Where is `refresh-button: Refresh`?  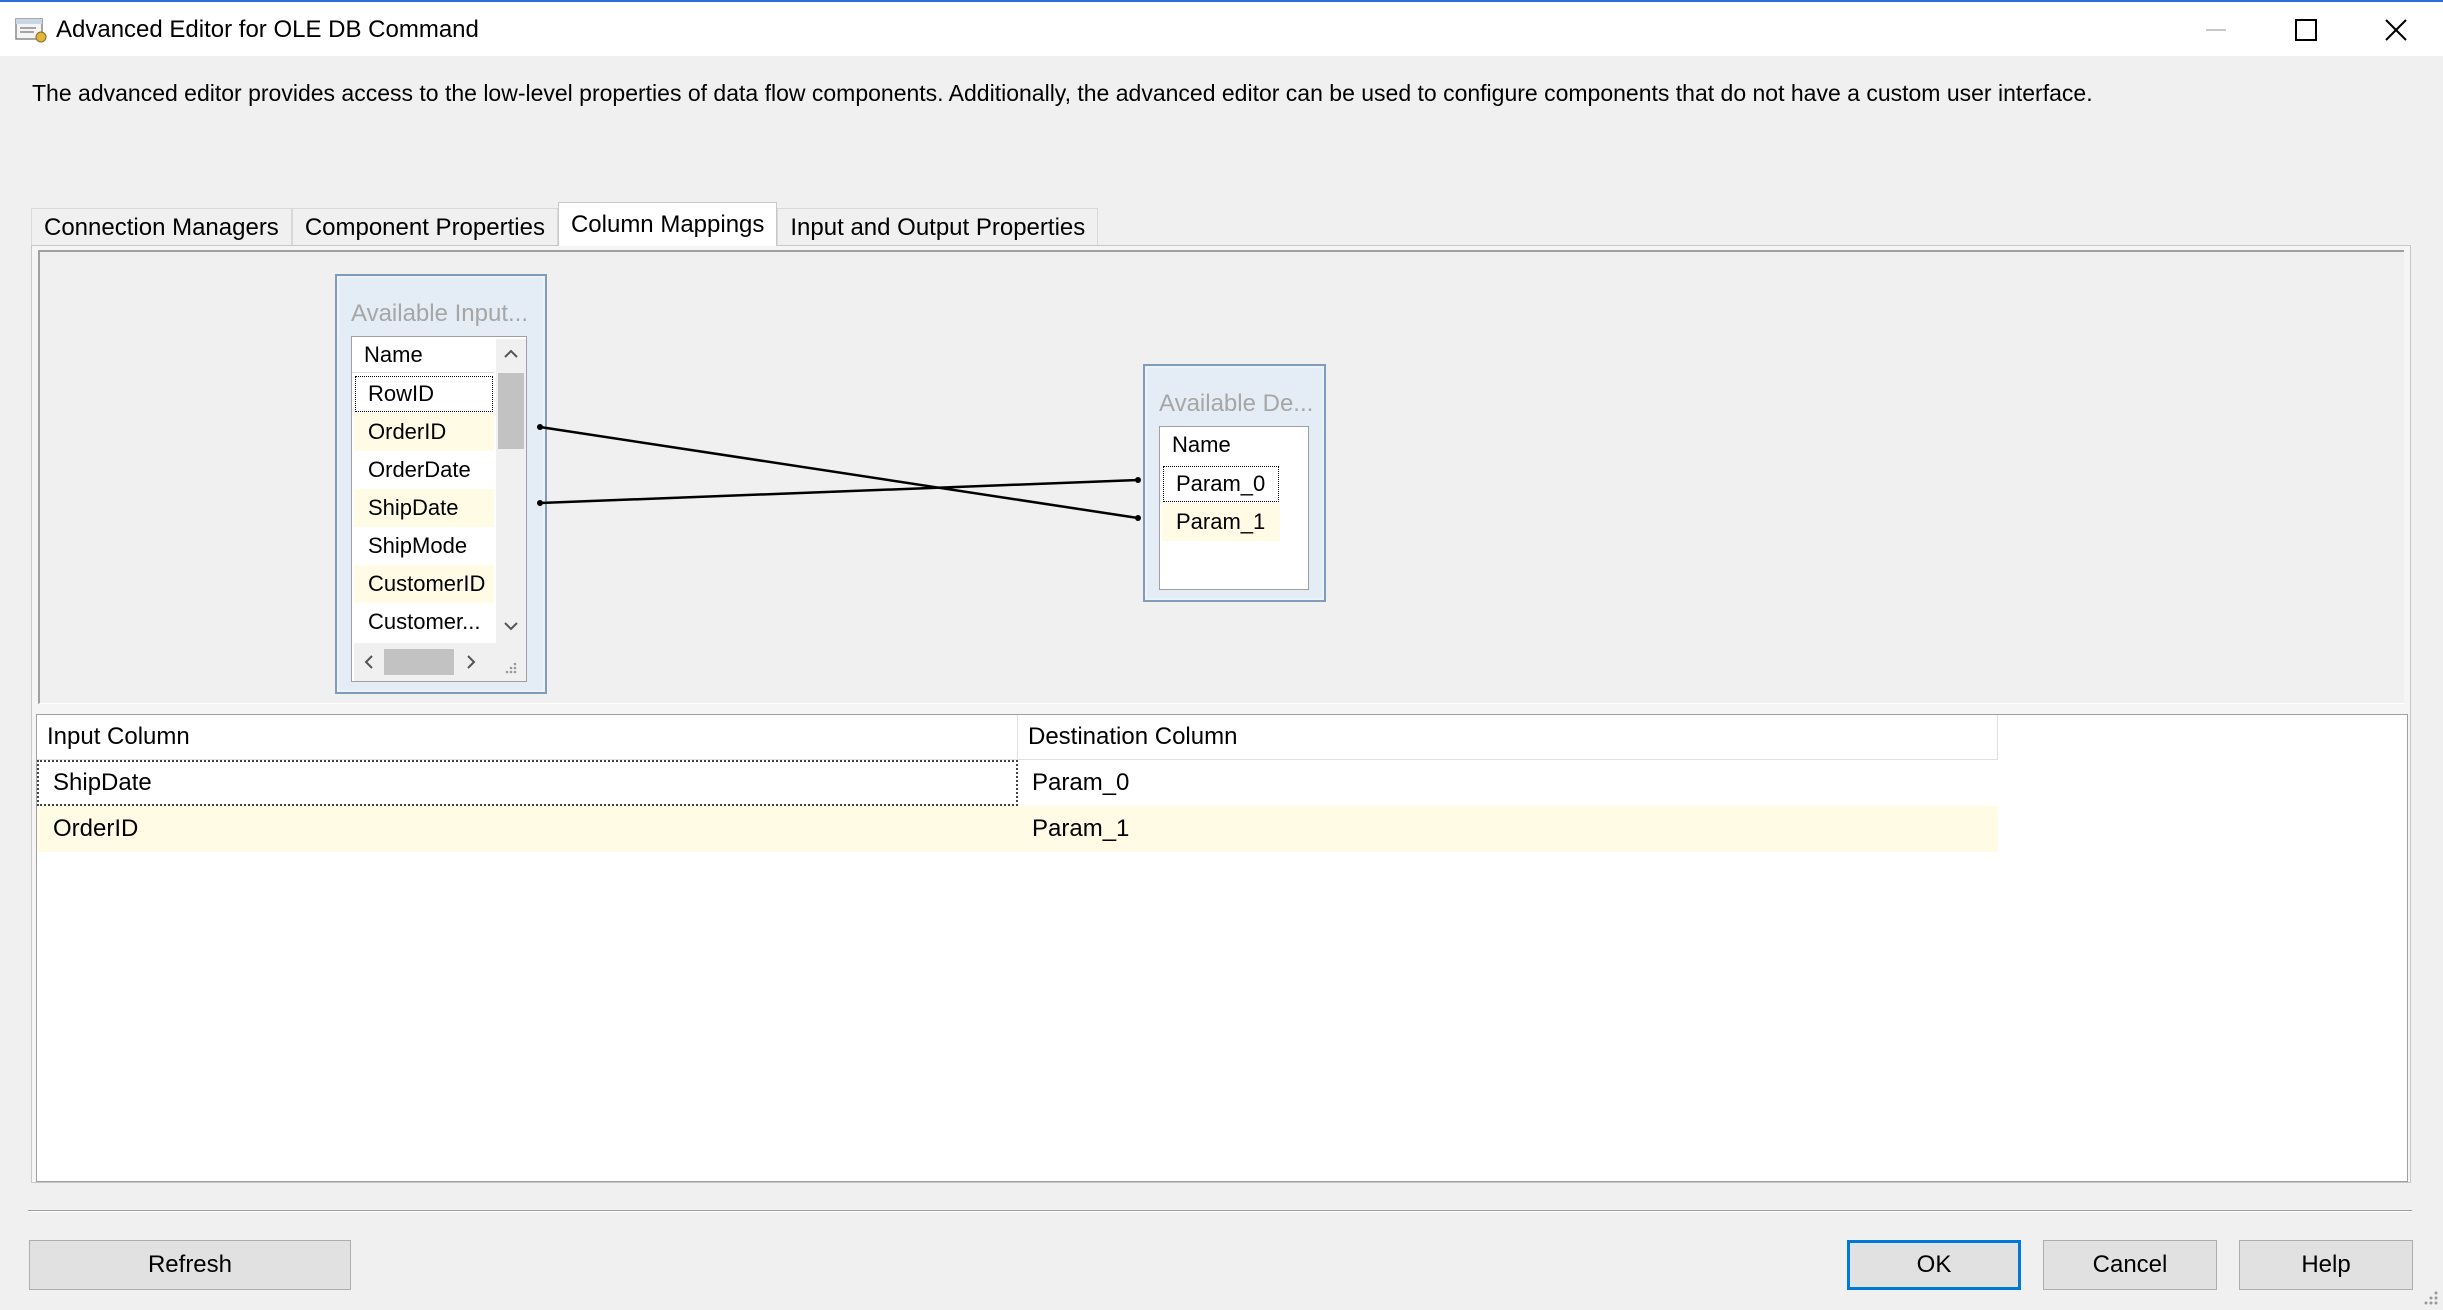
refresh-button: Refresh is located at coordinates (190, 1265).